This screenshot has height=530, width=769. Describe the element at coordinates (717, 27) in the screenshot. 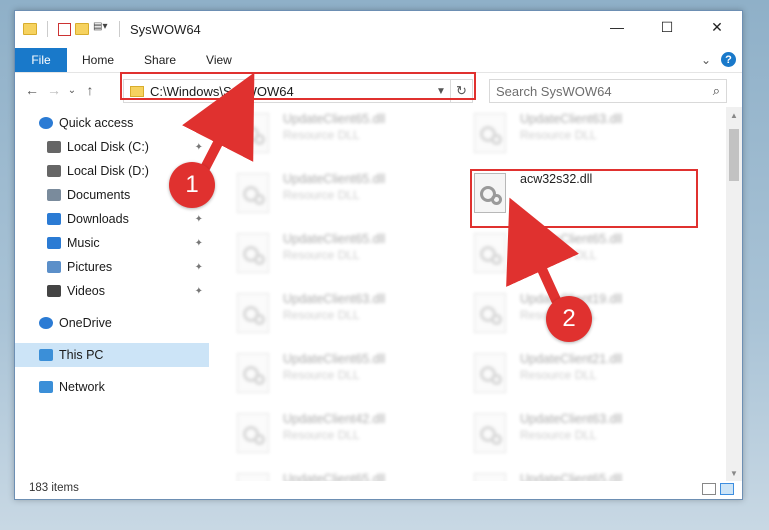

I see `close-button: ✕` at that location.